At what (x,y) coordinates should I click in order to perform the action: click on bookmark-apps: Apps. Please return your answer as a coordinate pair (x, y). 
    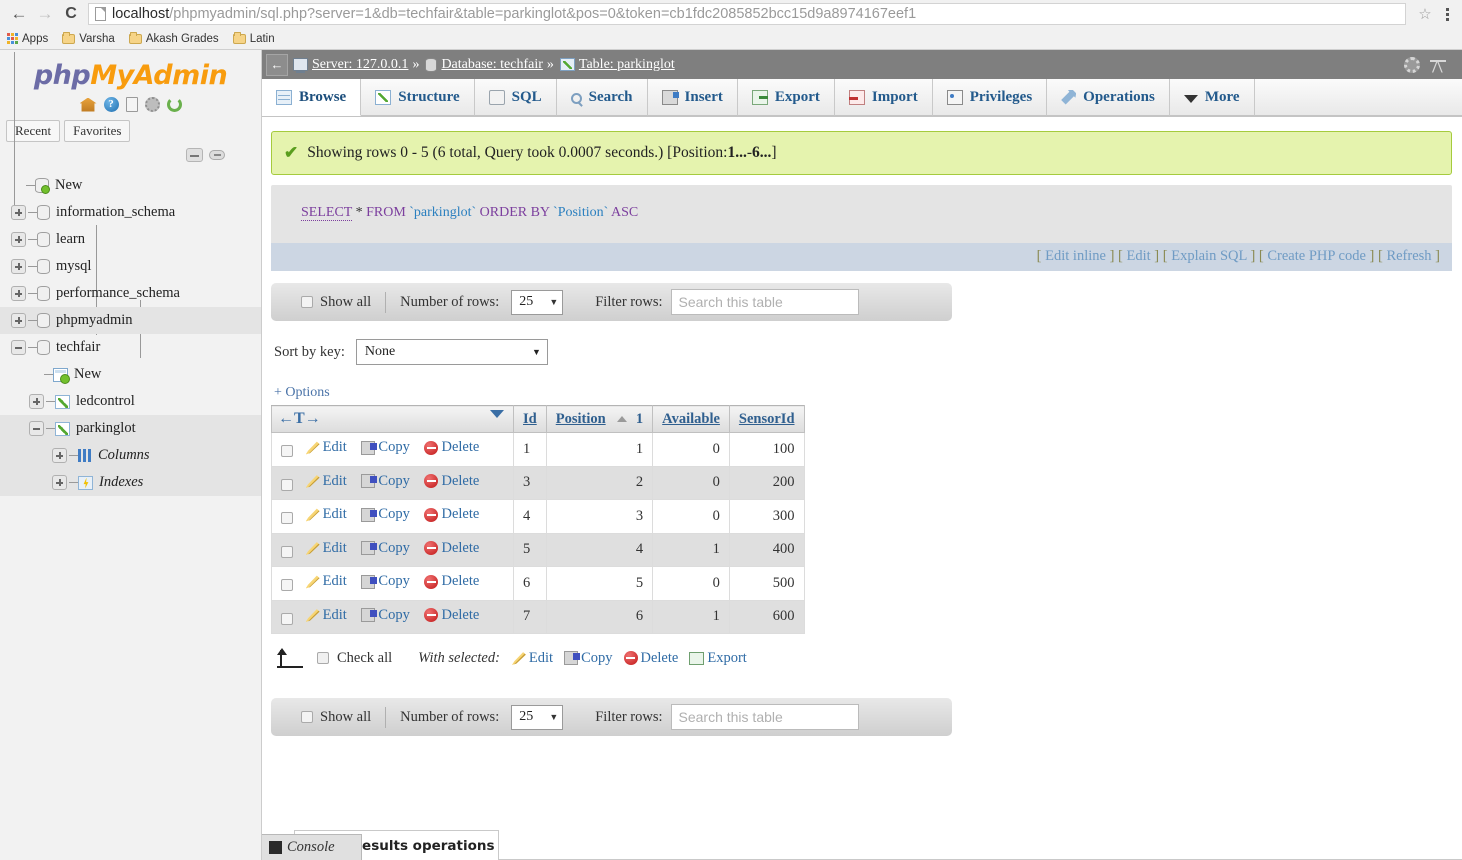
    Looking at the image, I should click on (27, 39).